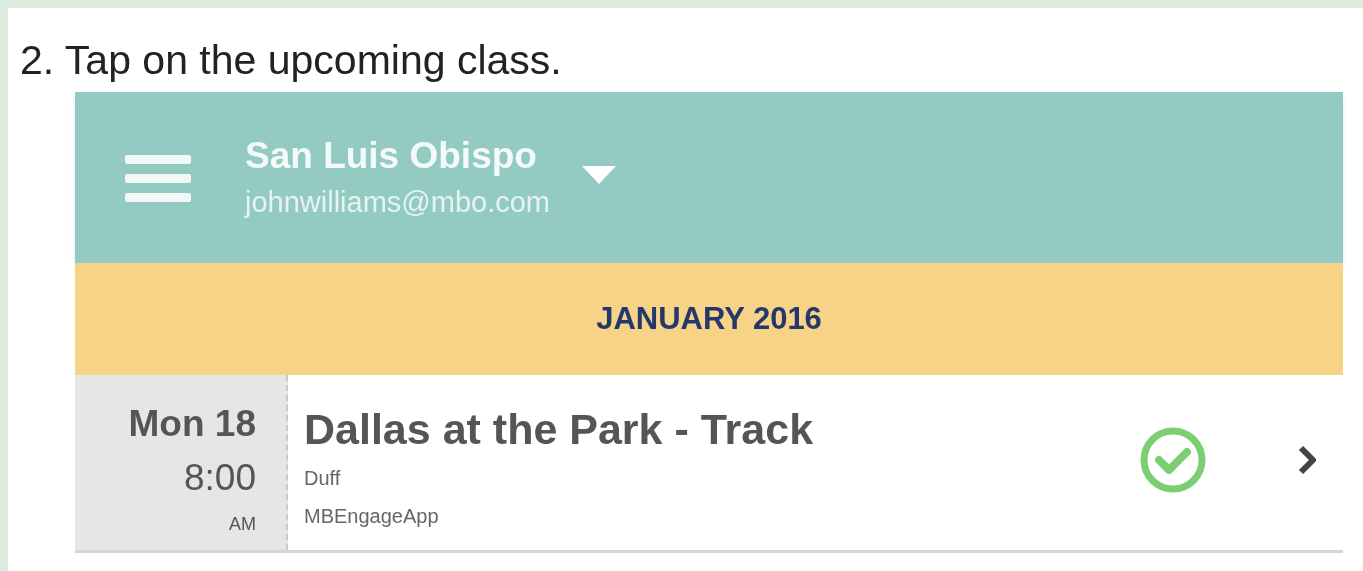  I want to click on class-meridiem: AM, so click(242, 524).